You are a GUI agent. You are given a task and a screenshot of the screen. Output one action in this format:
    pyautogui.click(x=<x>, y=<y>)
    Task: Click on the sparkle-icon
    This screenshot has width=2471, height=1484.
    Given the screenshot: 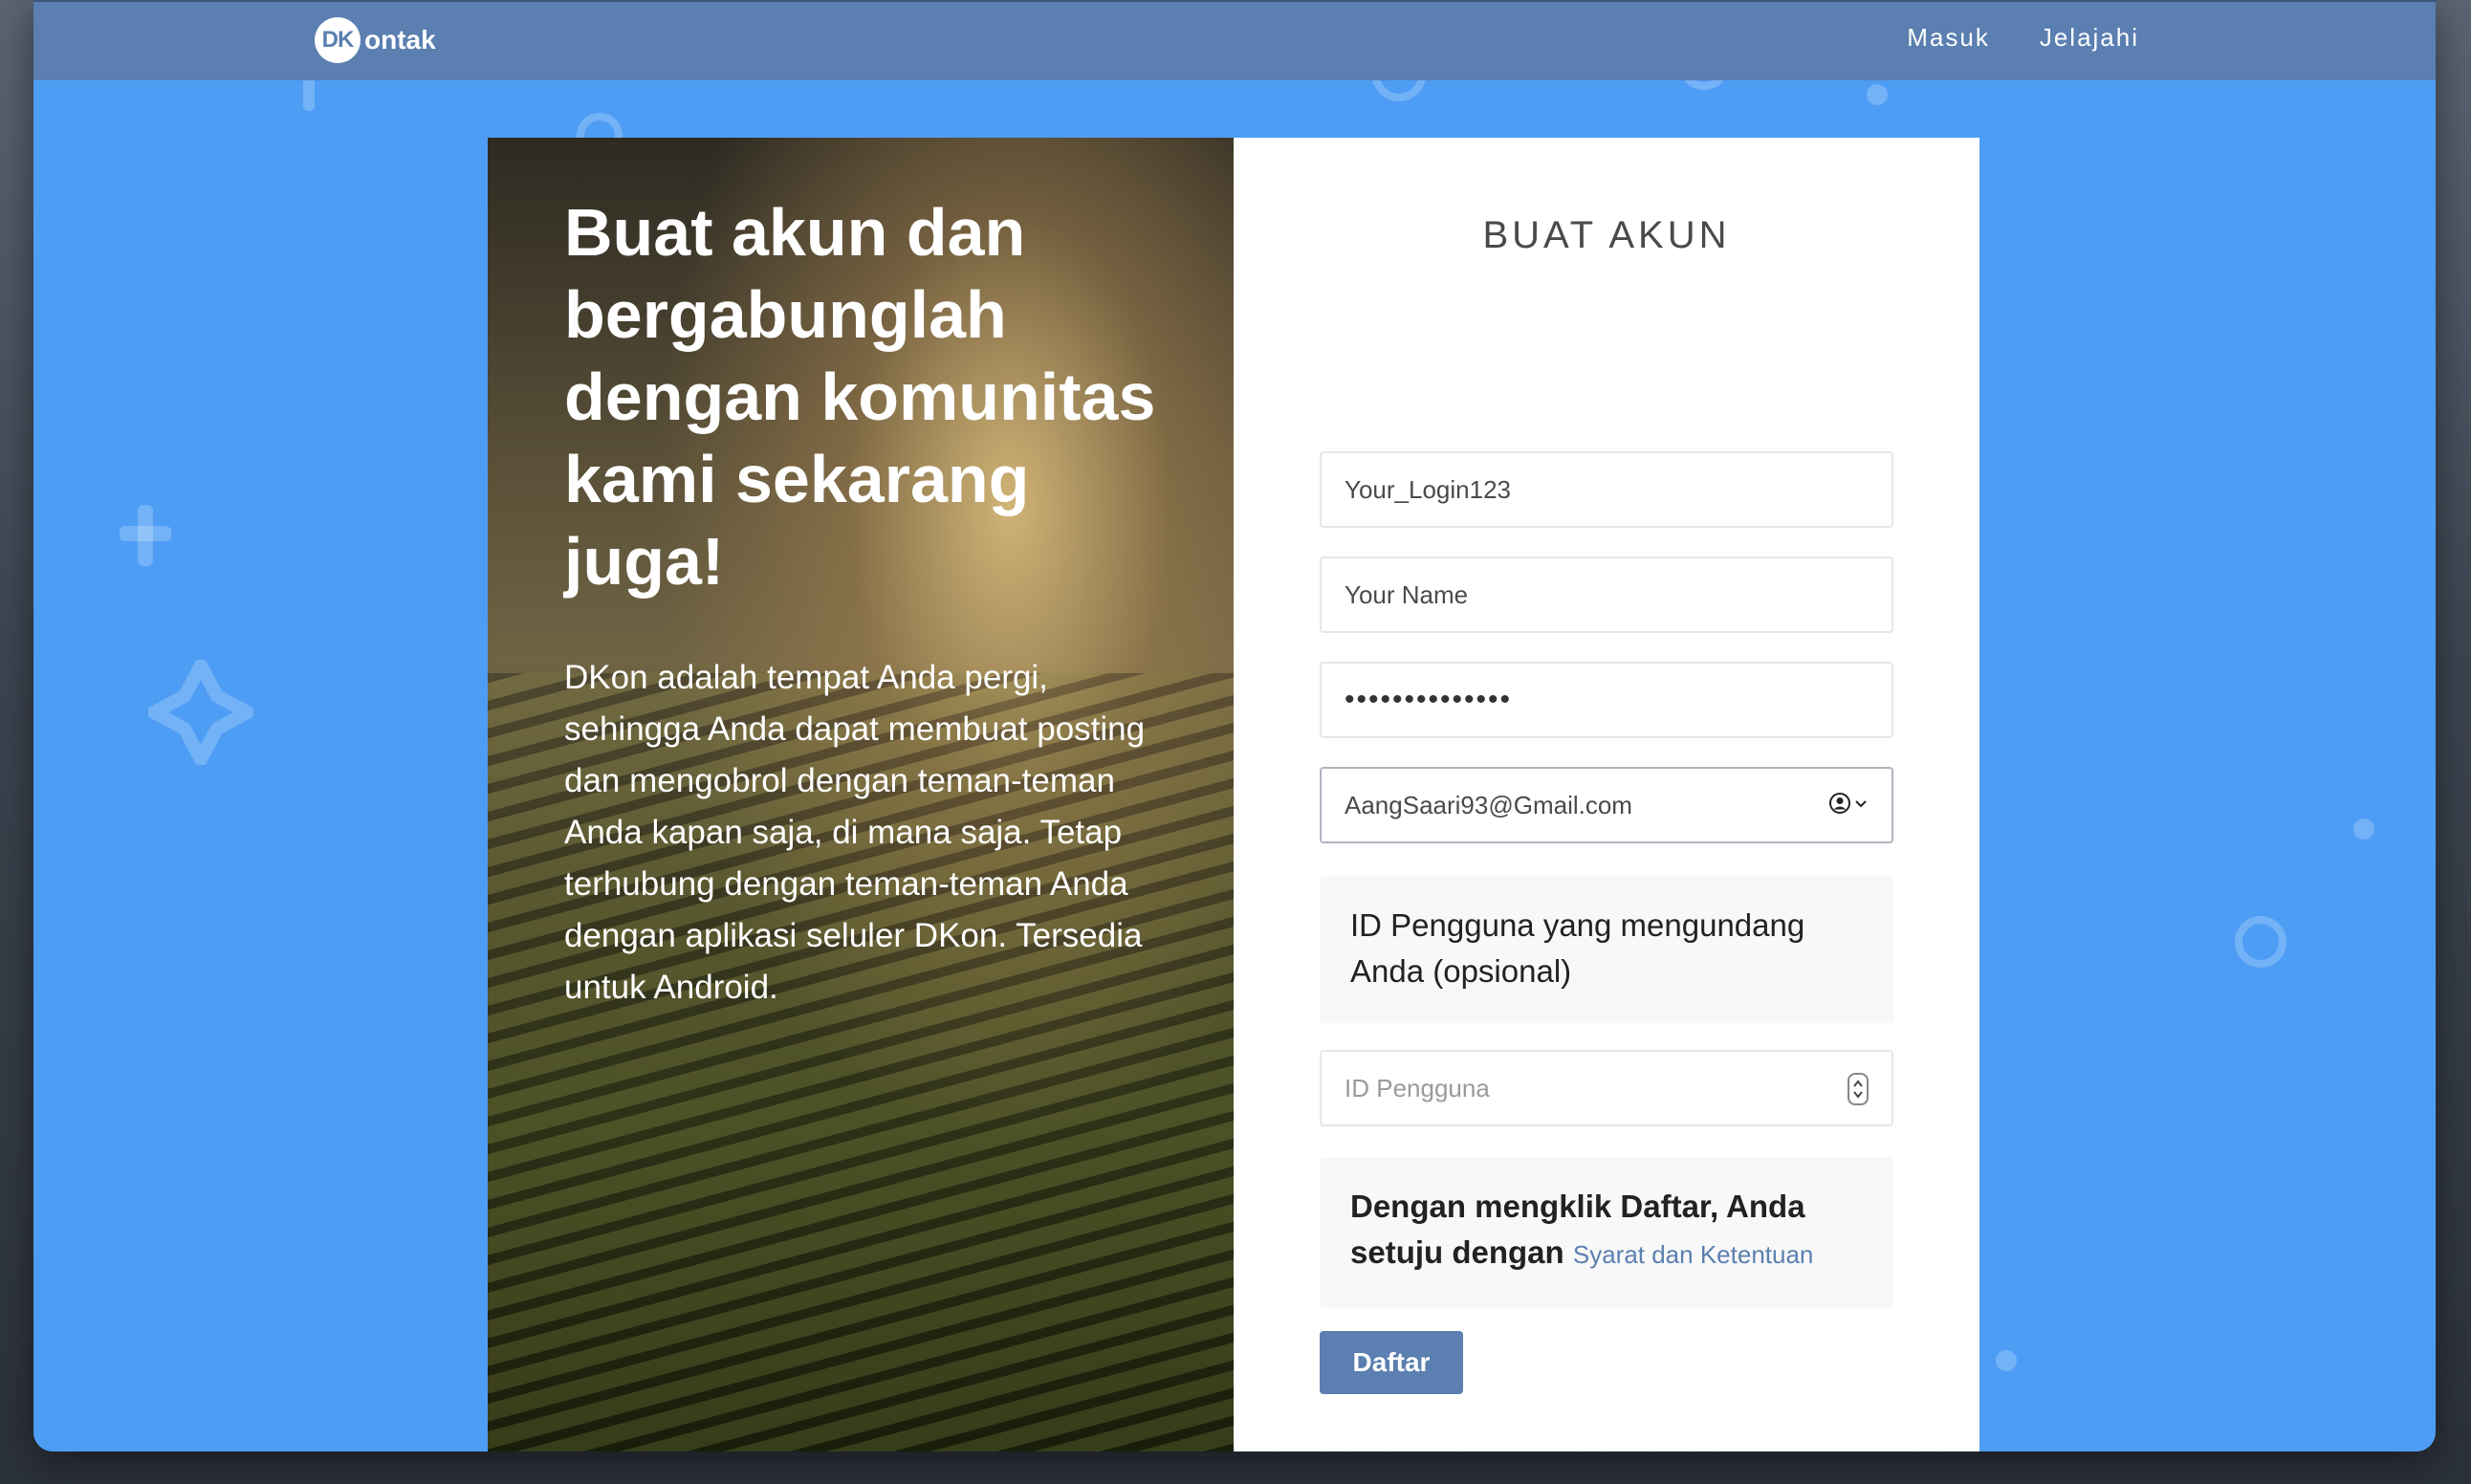 What is the action you would take?
    pyautogui.click(x=201, y=712)
    